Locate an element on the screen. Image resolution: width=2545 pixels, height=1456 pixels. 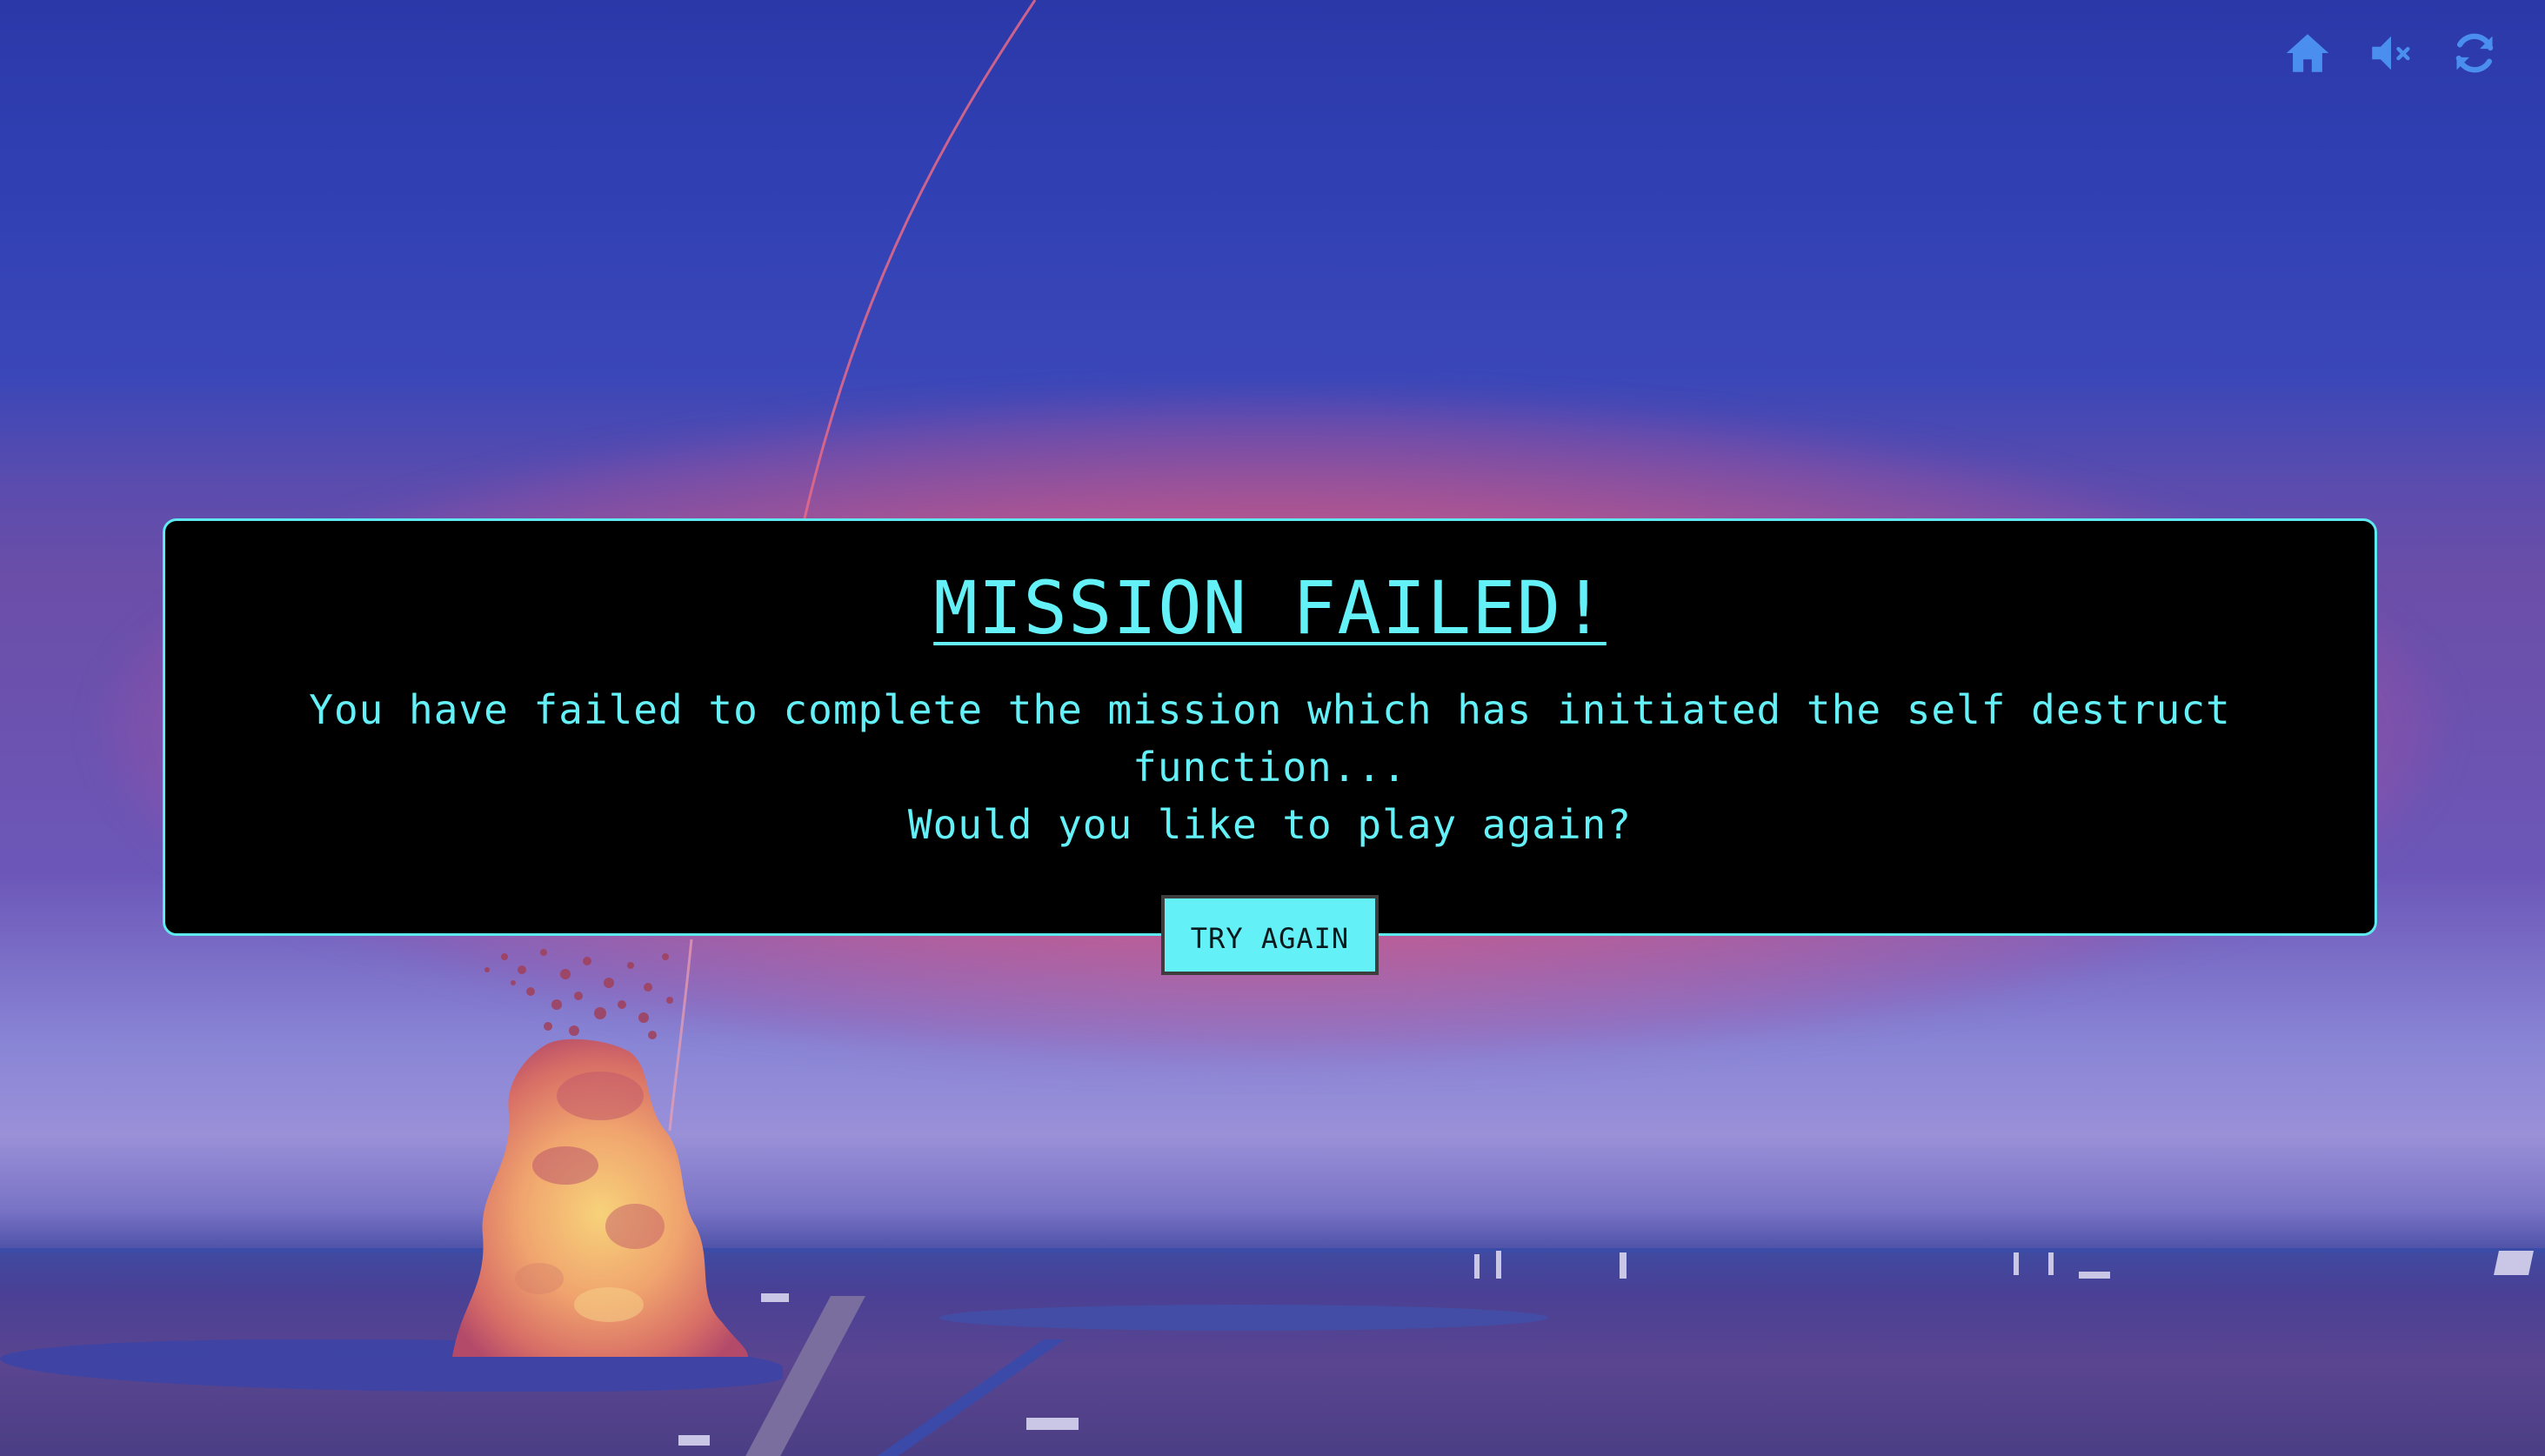
top-controls is located at coordinates (2391, 53).